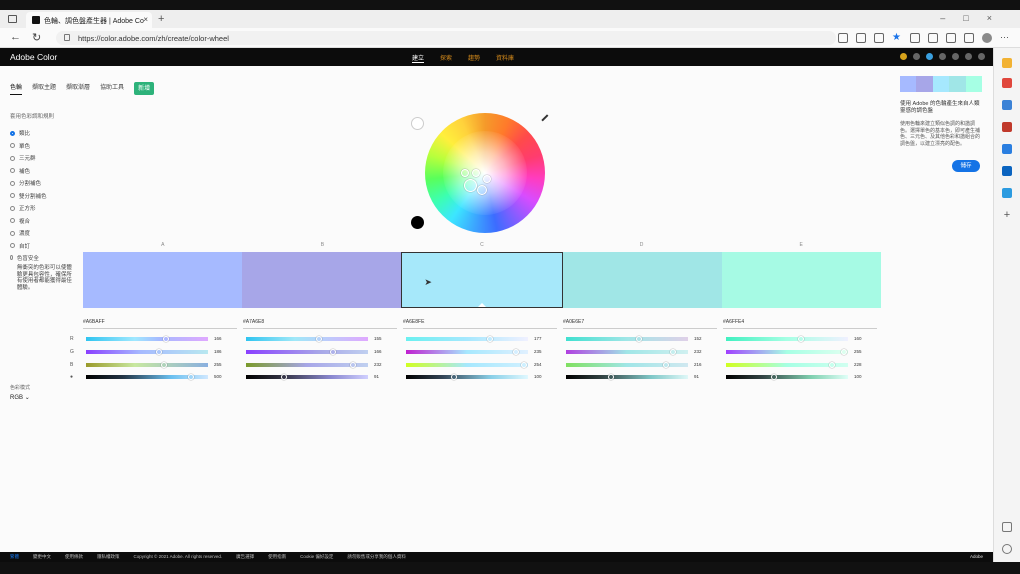 The height and width of the screenshot is (574, 1020). What do you see at coordinates (1005, 38) in the screenshot?
I see `more-menu-icon: ···` at bounding box center [1005, 38].